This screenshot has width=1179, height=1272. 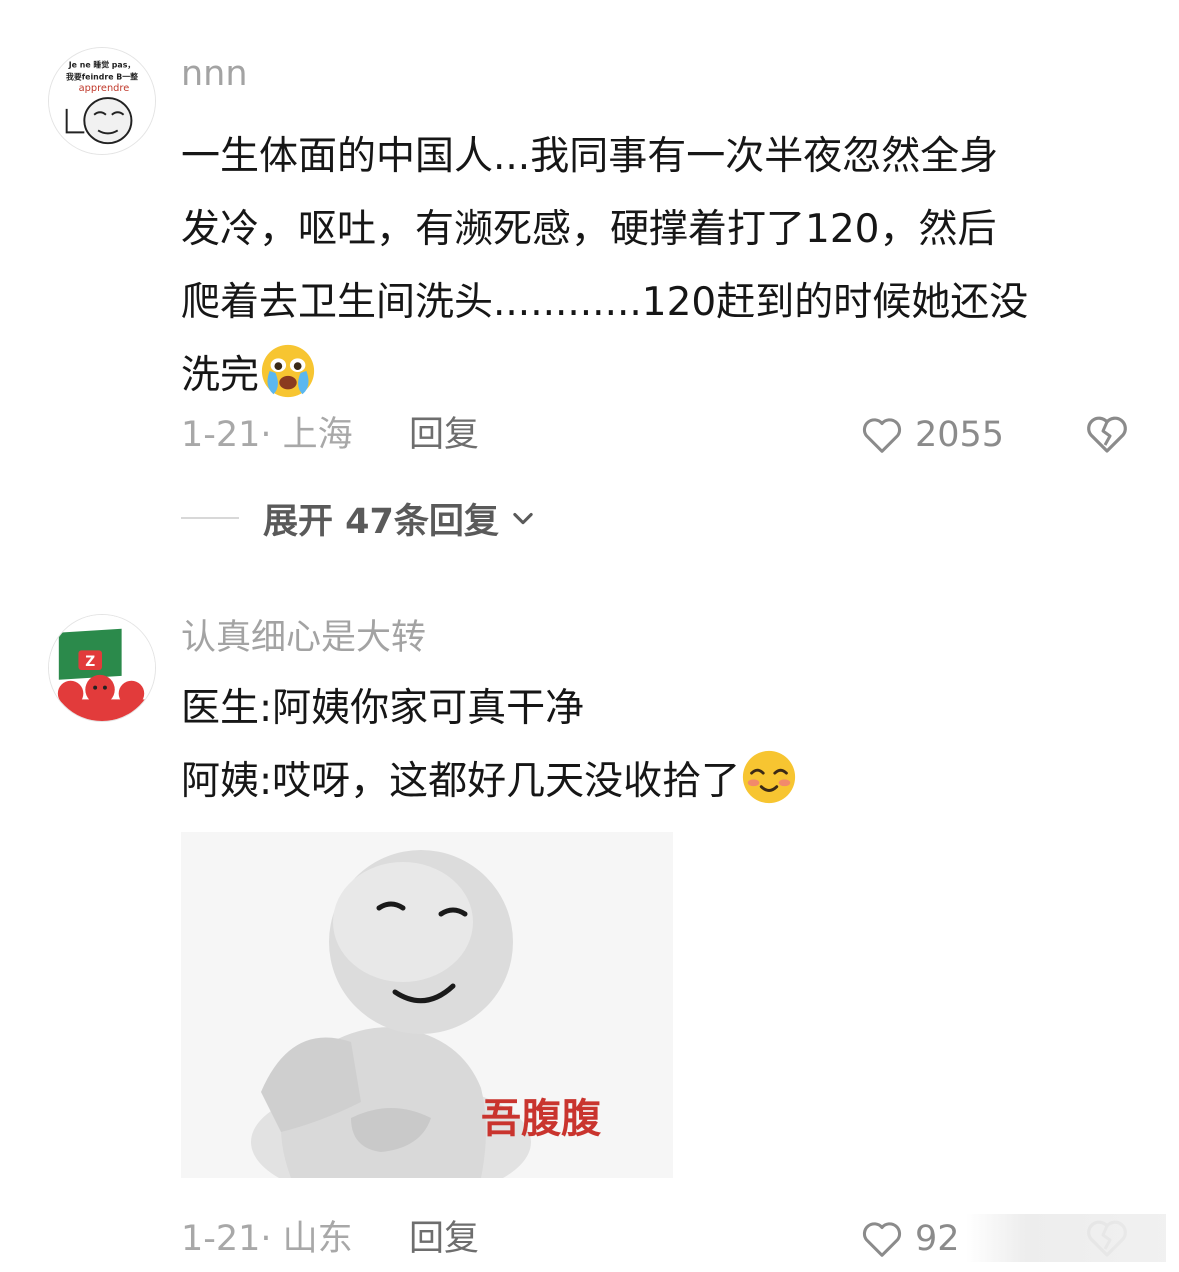 I want to click on broken-heart-icon, so click(x=1107, y=434).